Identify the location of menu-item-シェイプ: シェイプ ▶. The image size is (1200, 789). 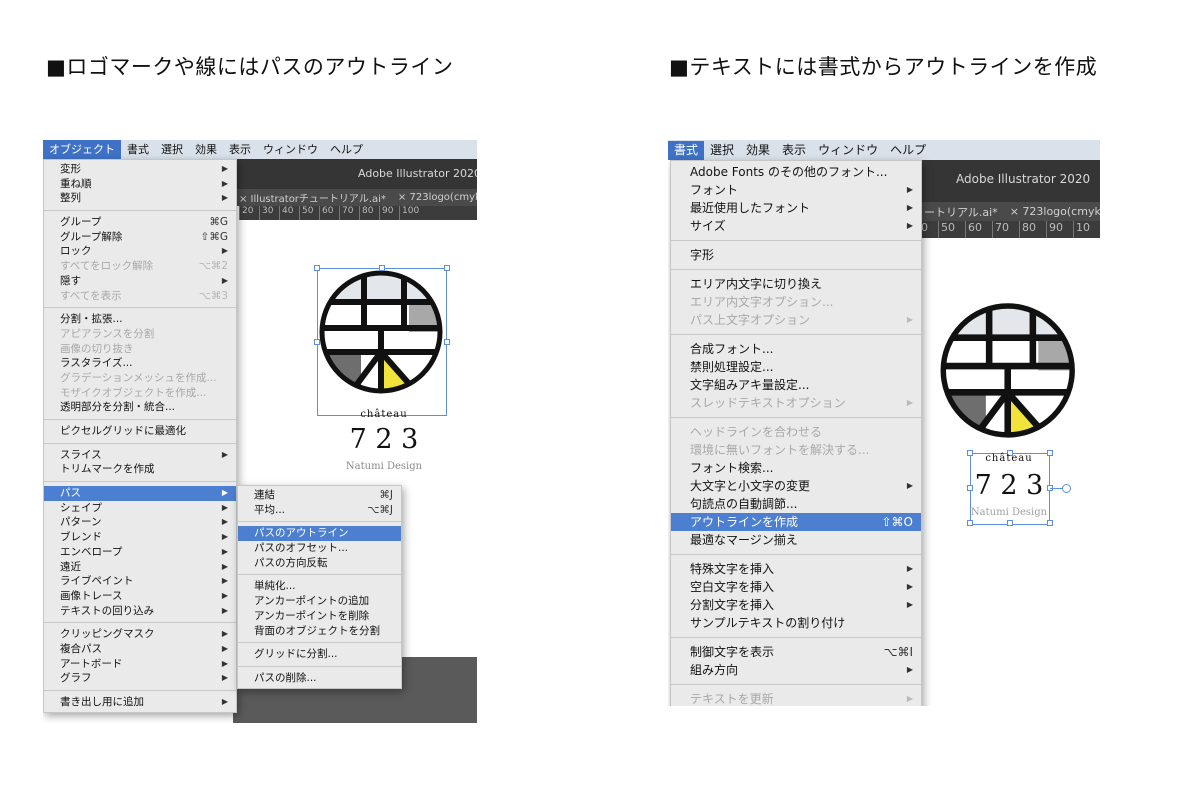
(140, 508).